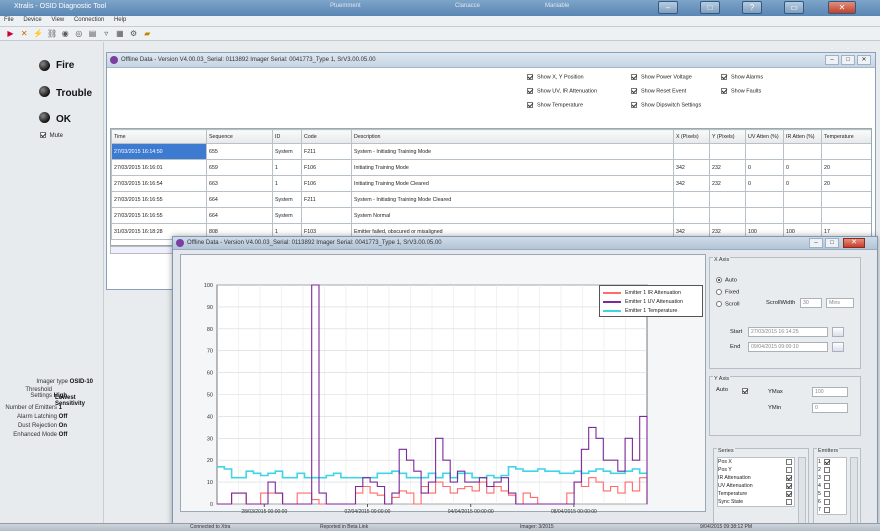 This screenshot has height=531, width=880. I want to click on menu-device: Device, so click(32, 20).